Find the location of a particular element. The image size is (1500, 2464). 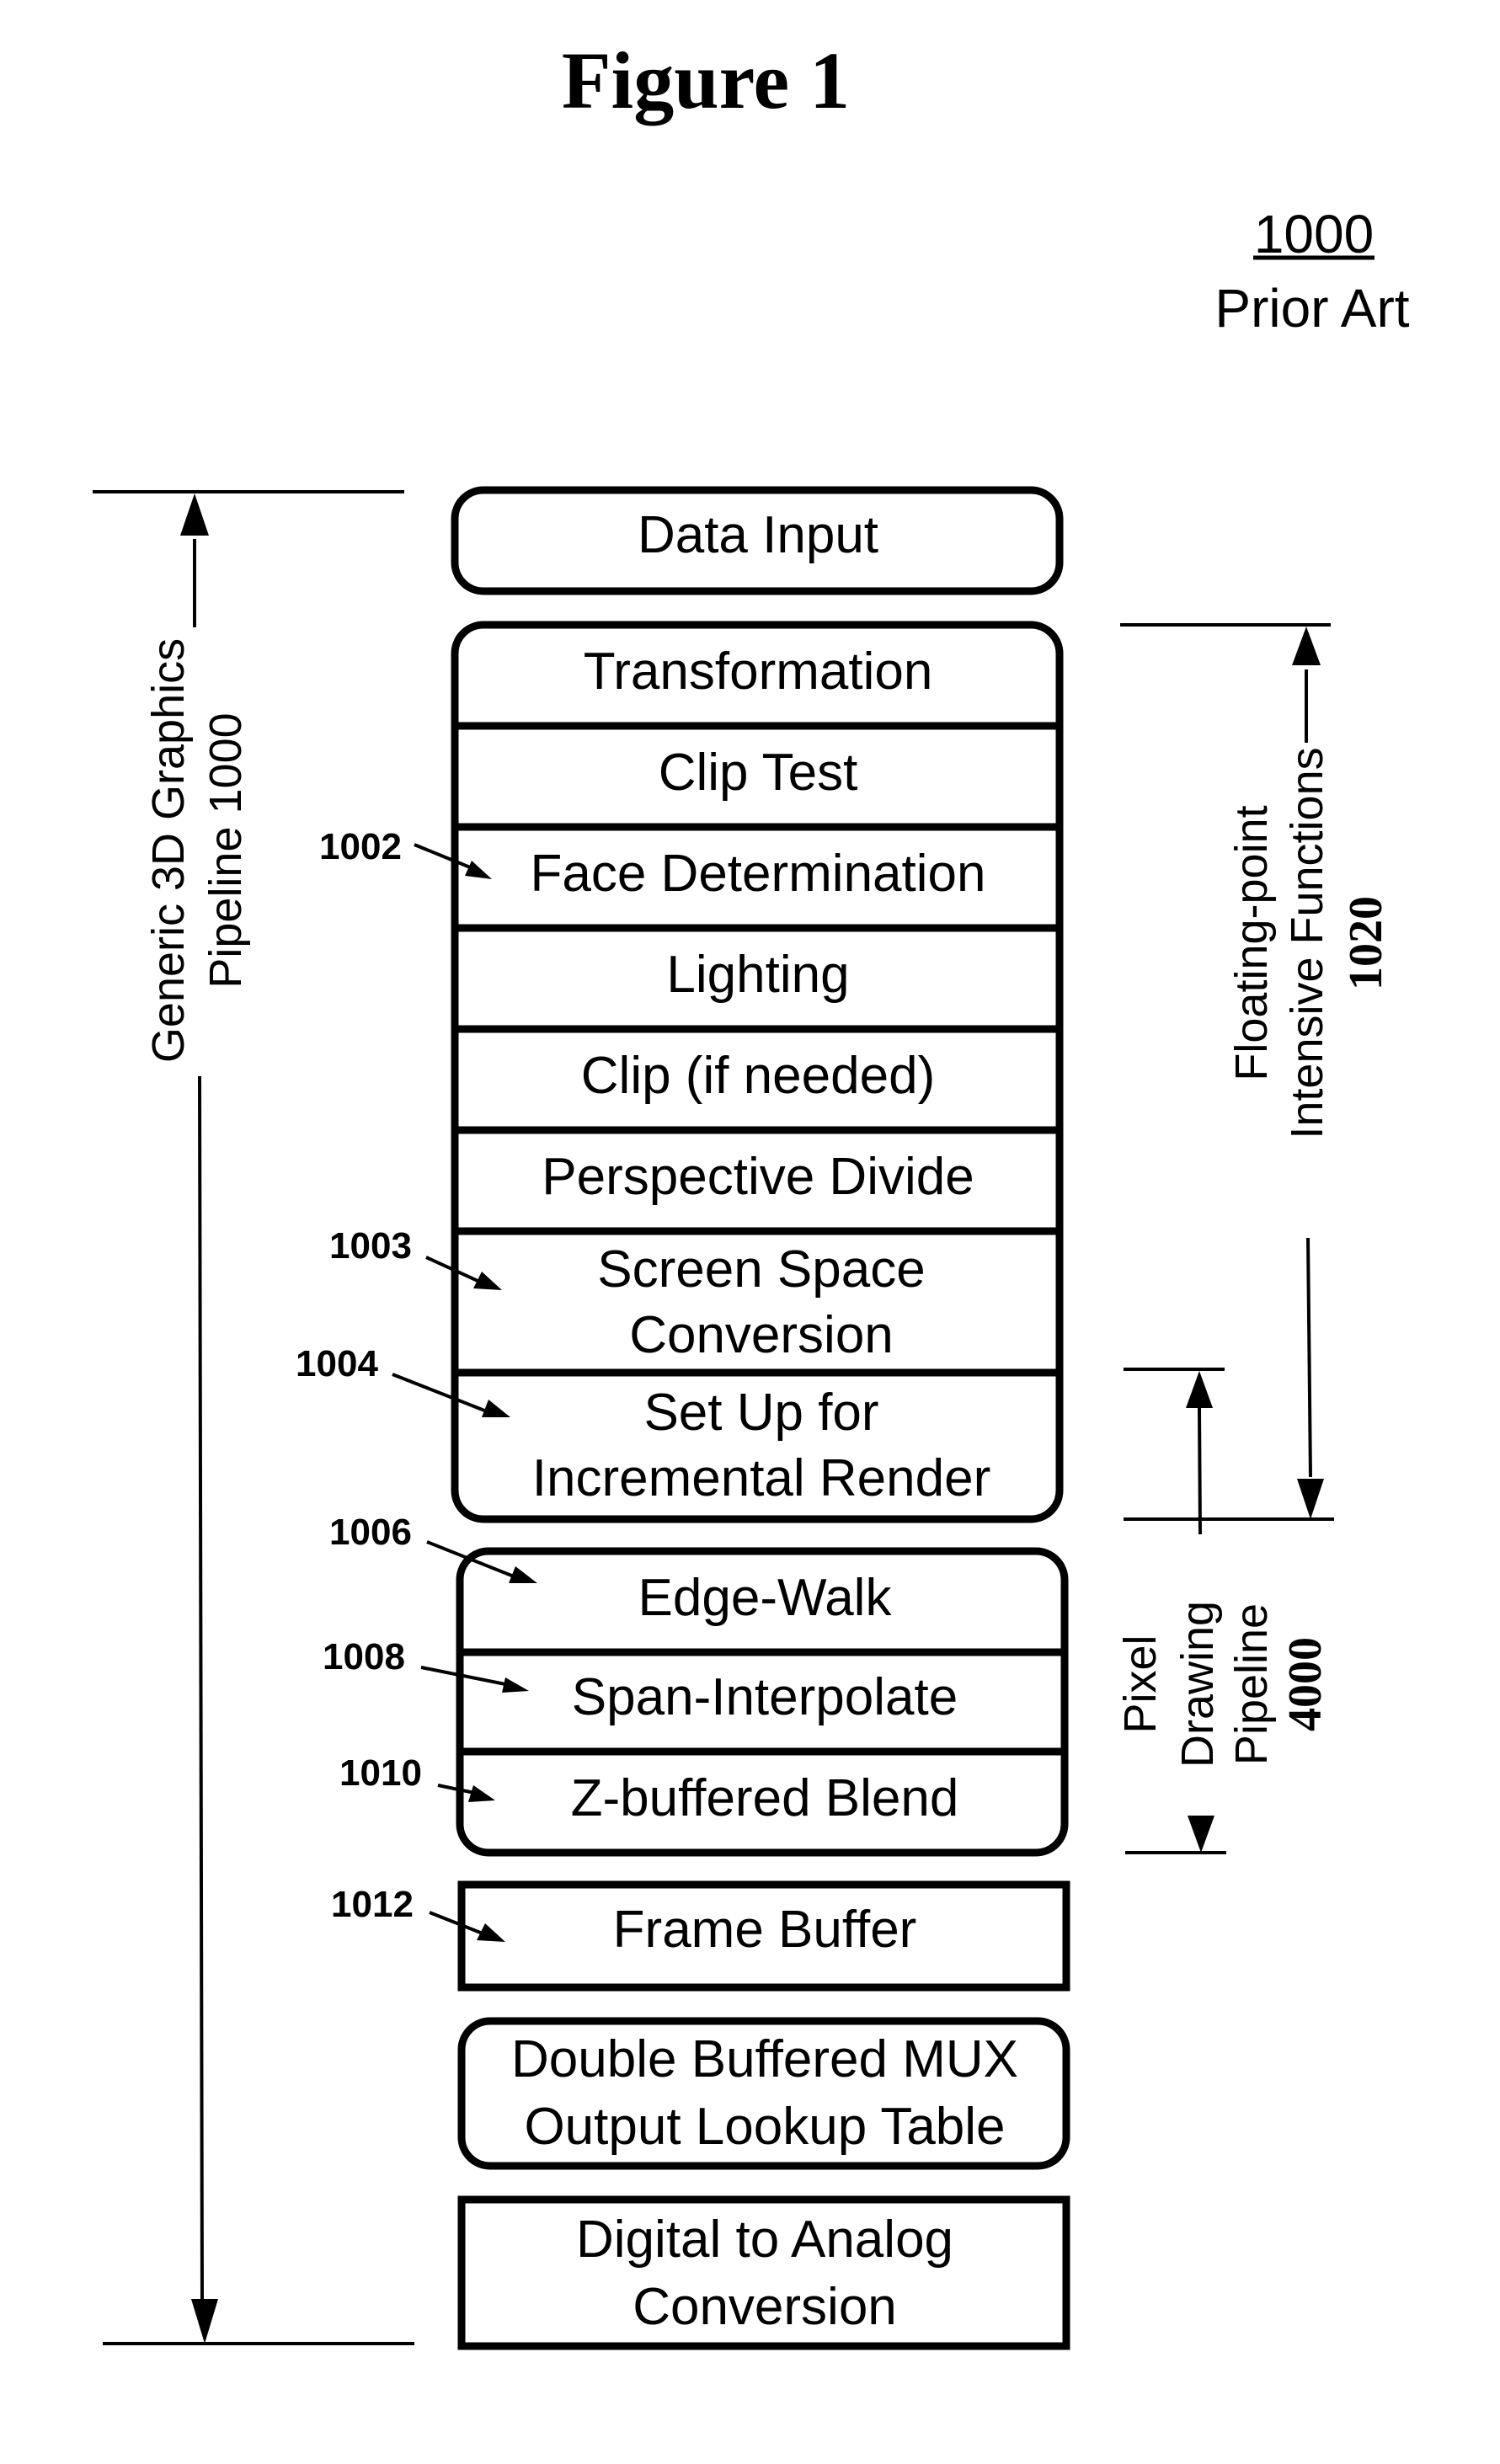

stage-frame-buffer: Frame Buffer is located at coordinates (763, 1936).